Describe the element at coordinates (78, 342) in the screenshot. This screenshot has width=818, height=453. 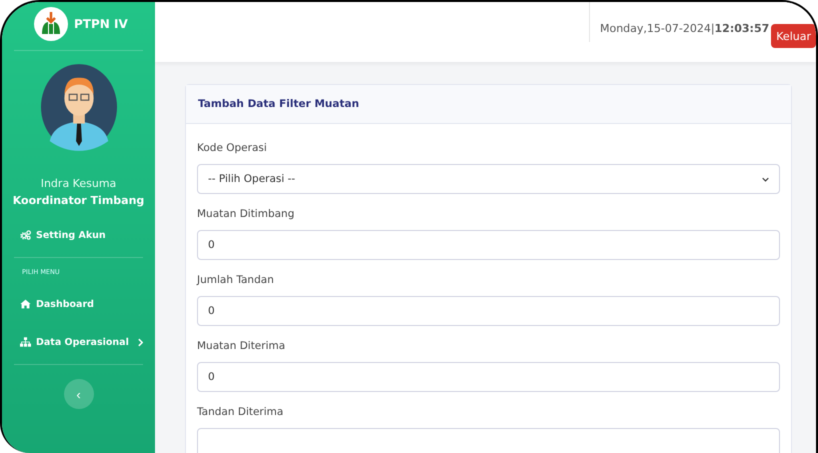
I see `sidebar-item: Data Operasional` at that location.